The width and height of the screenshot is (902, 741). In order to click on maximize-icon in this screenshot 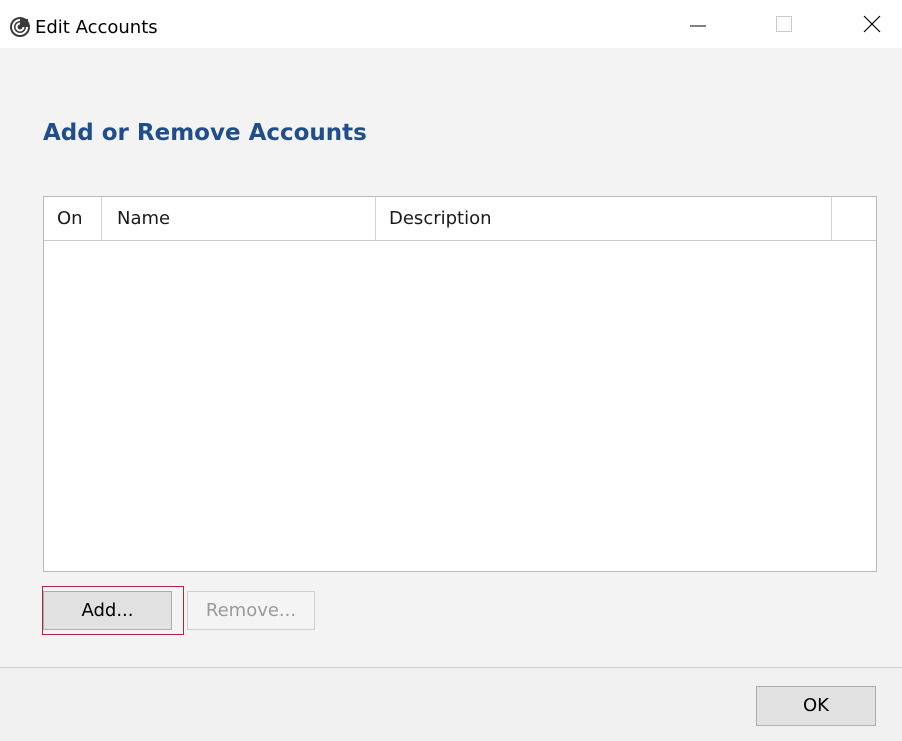, I will do `click(784, 24)`.